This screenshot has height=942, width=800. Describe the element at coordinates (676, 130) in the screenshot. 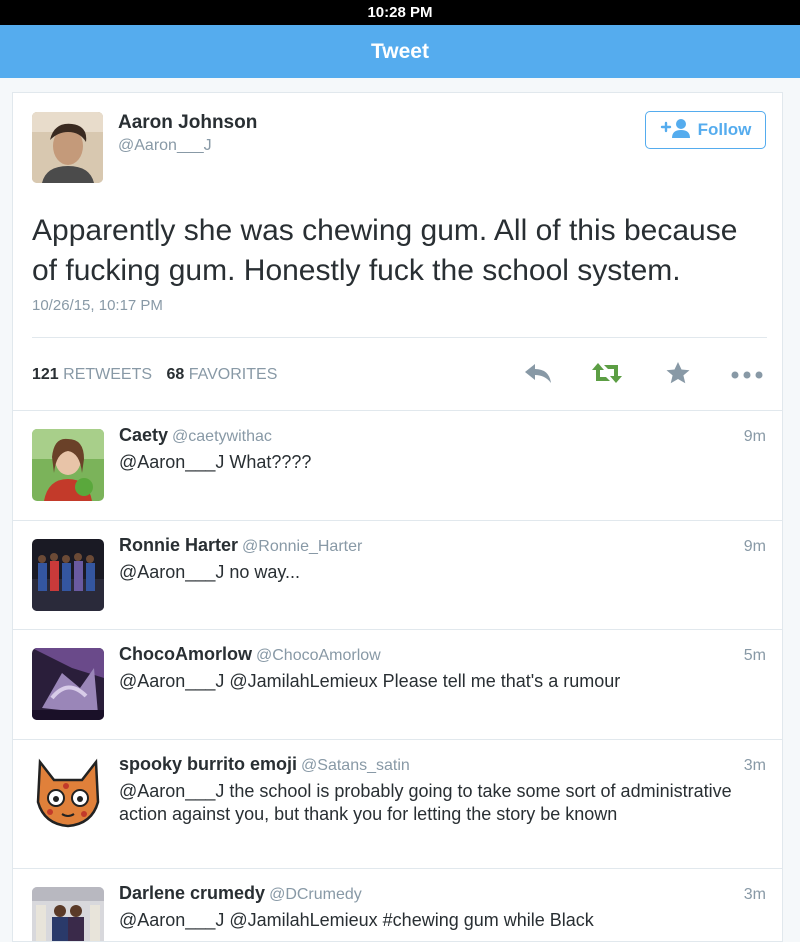

I see `add-user-icon` at that location.